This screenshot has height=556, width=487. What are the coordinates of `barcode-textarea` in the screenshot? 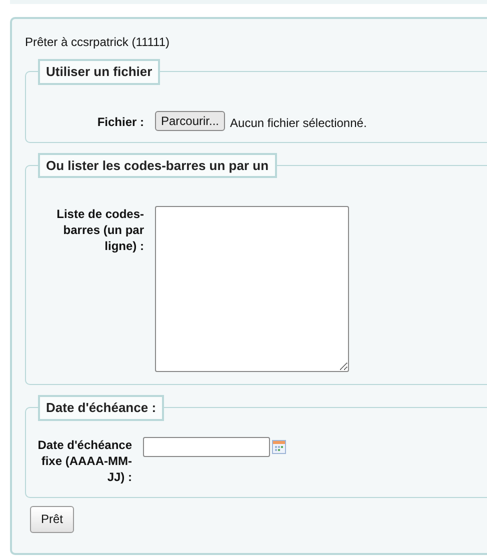 It's located at (252, 289).